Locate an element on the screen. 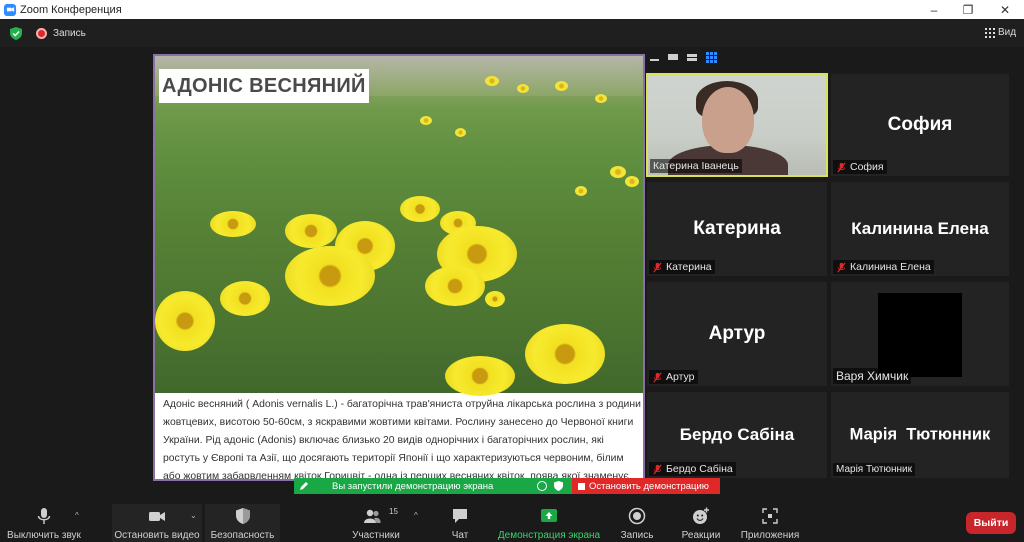  participant-name-label: Артур is located at coordinates (673, 377).